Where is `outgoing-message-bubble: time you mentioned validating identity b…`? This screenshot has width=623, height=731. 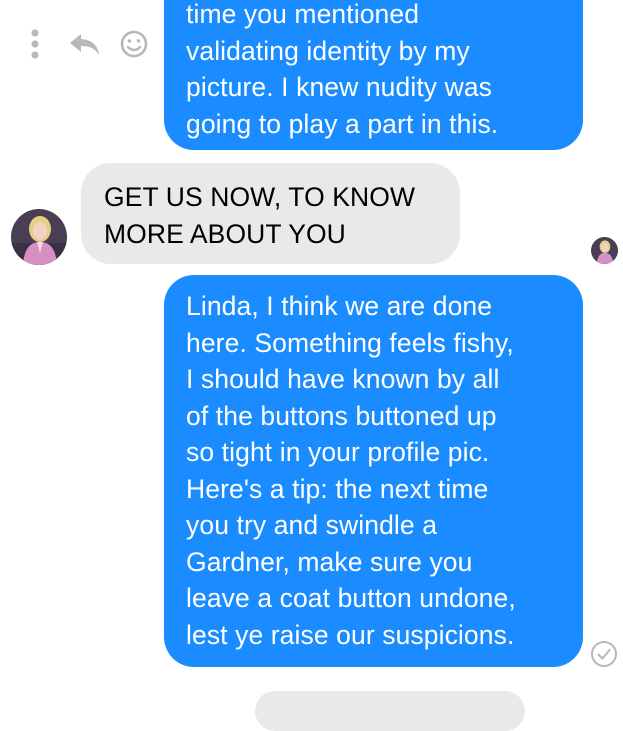
outgoing-message-bubble: time you mentioned validating identity b… is located at coordinates (373, 75).